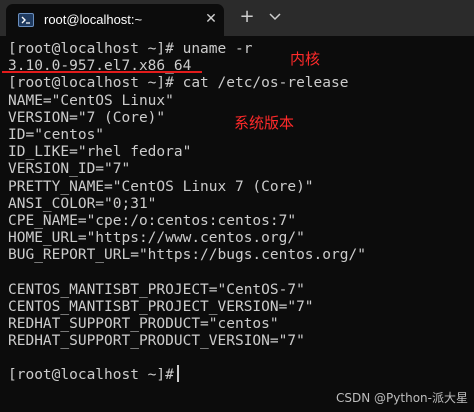 The width and height of the screenshot is (474, 412). Describe the element at coordinates (402, 398) in the screenshot. I see `watermark: CSDN @Python-派大星` at that location.